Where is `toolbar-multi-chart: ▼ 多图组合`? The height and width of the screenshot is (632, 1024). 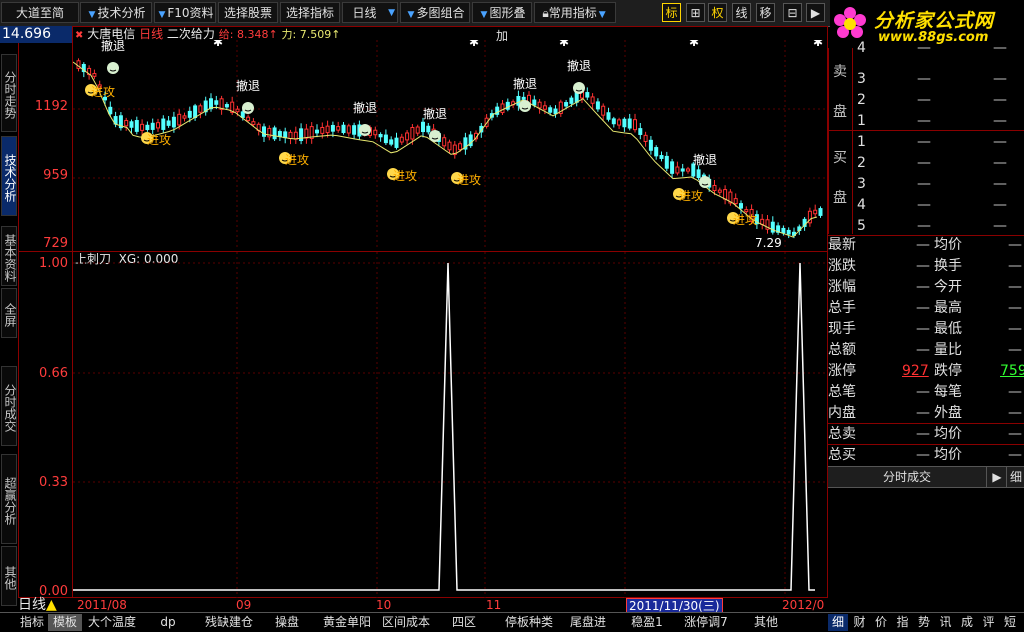
toolbar-multi-chart: ▼ 多图组合 is located at coordinates (435, 12).